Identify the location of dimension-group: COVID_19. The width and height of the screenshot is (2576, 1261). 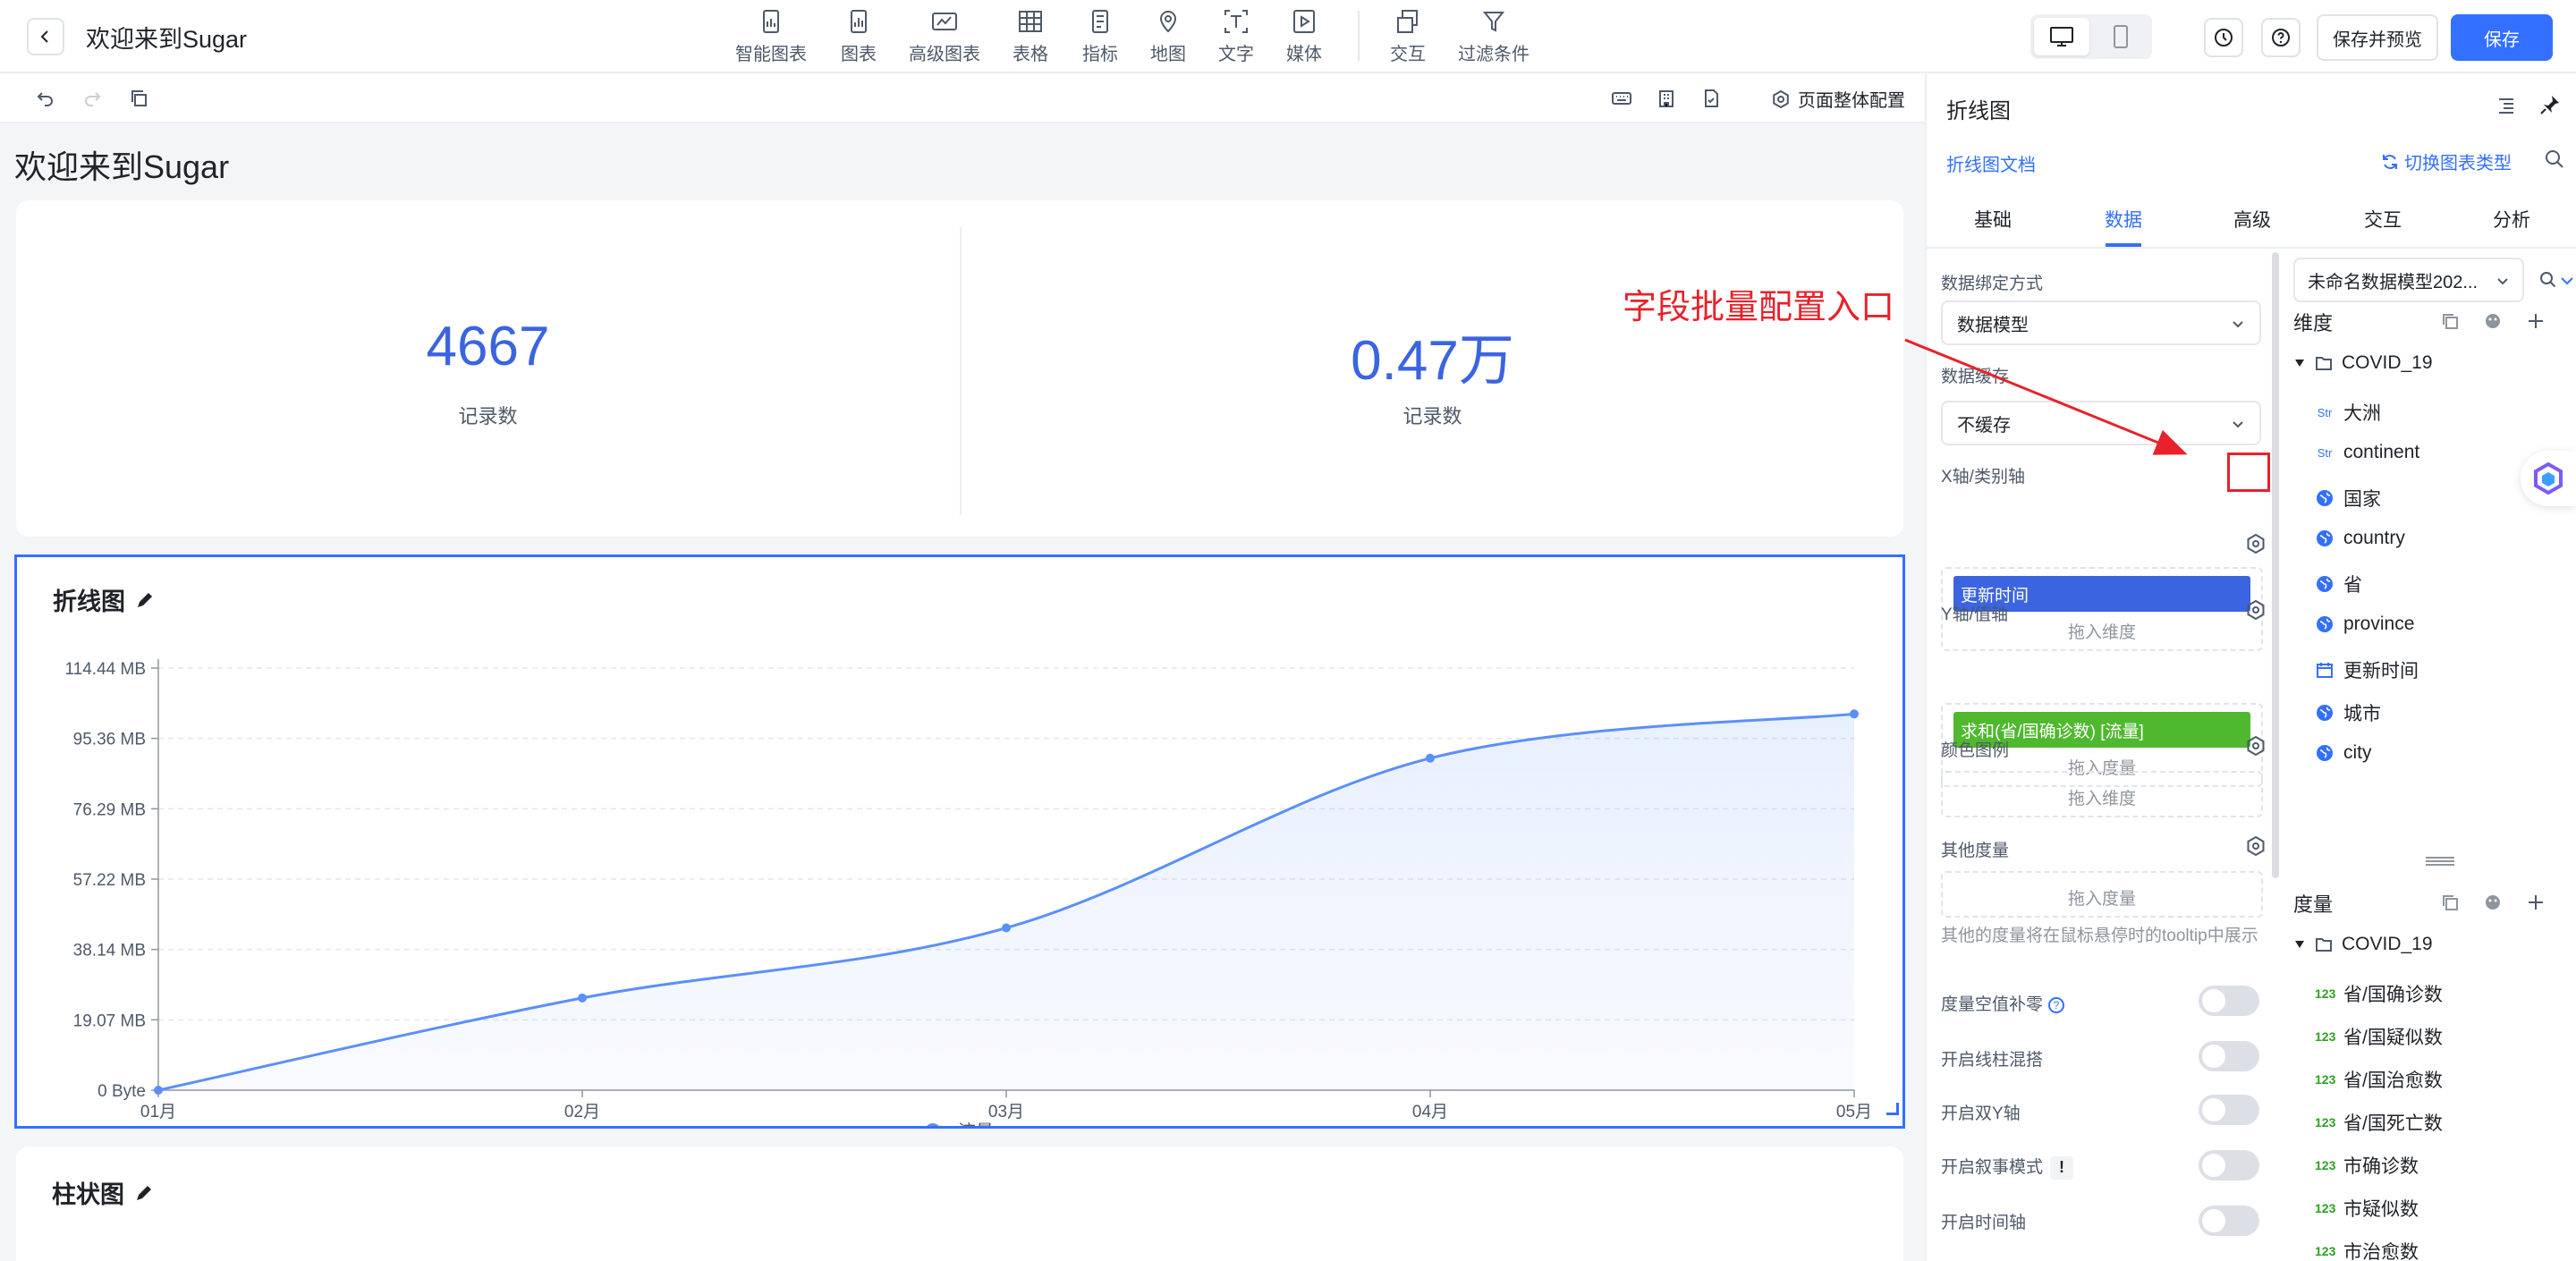
(2363, 363).